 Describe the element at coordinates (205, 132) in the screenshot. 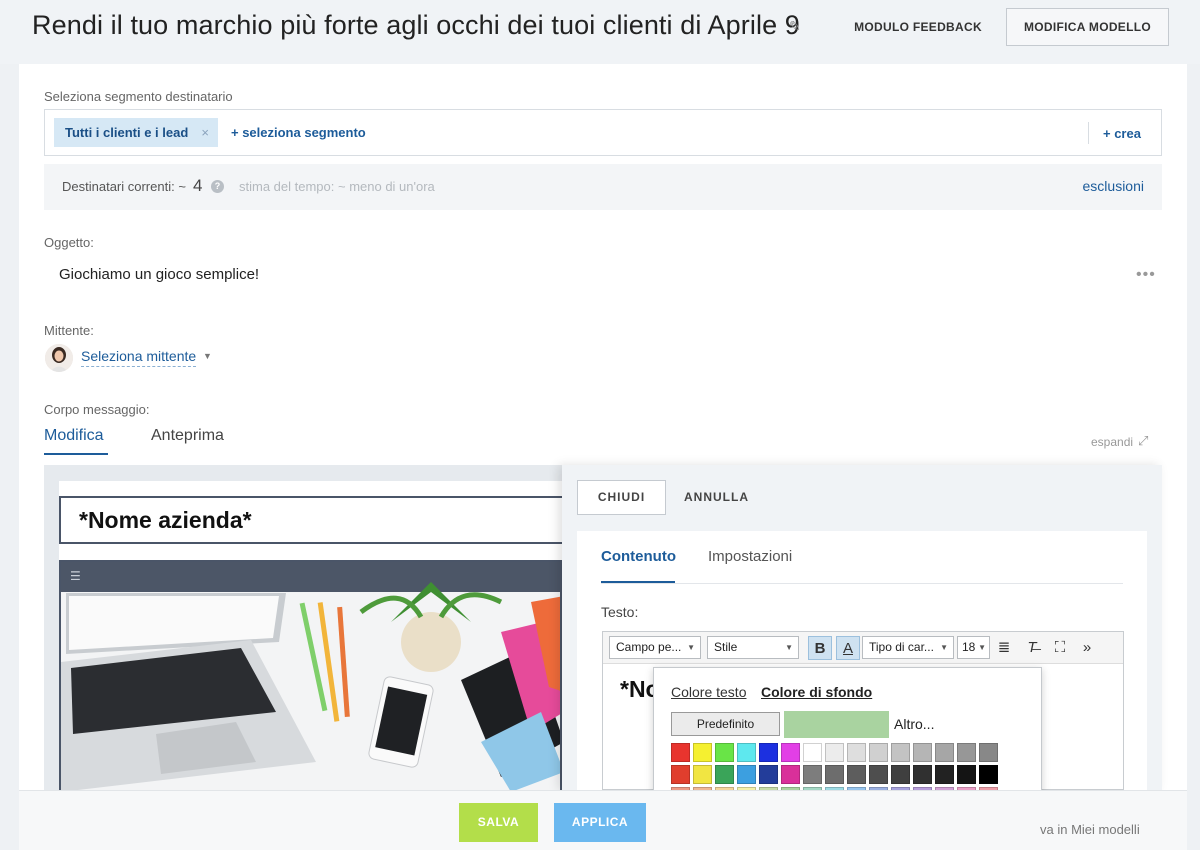

I see `remove-segment-icon: ×` at that location.